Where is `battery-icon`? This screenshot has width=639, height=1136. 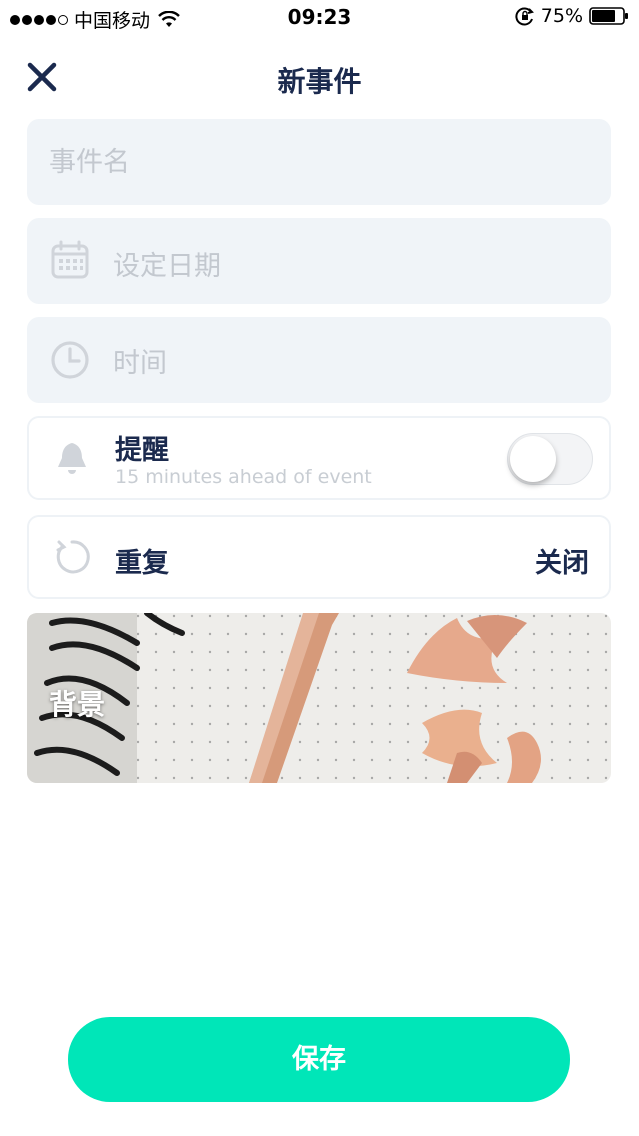 battery-icon is located at coordinates (608, 16).